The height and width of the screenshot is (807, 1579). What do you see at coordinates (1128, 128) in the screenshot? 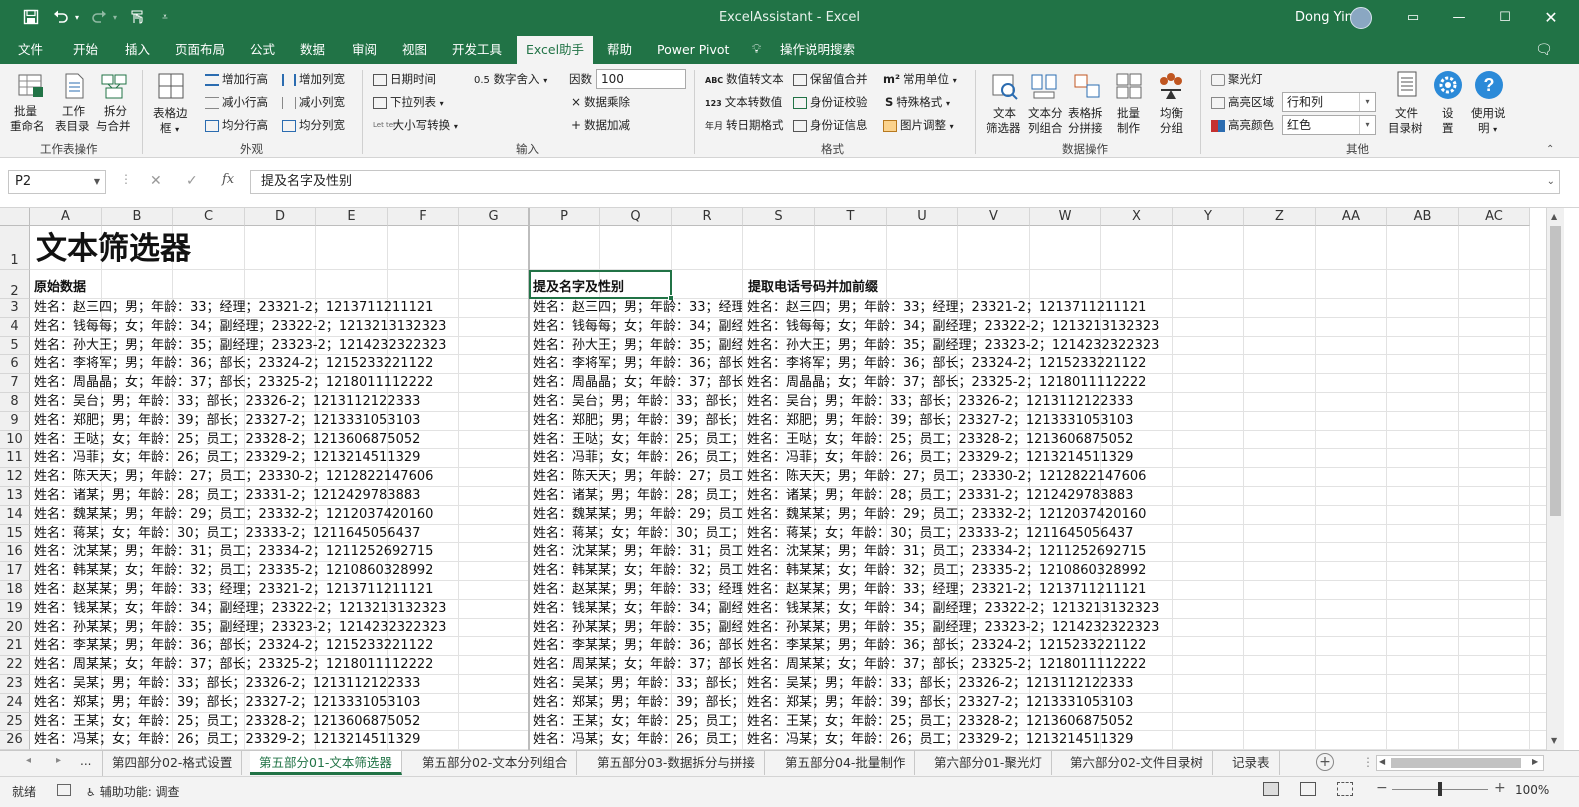
I see `batch-make-label-2: 制作` at bounding box center [1128, 128].